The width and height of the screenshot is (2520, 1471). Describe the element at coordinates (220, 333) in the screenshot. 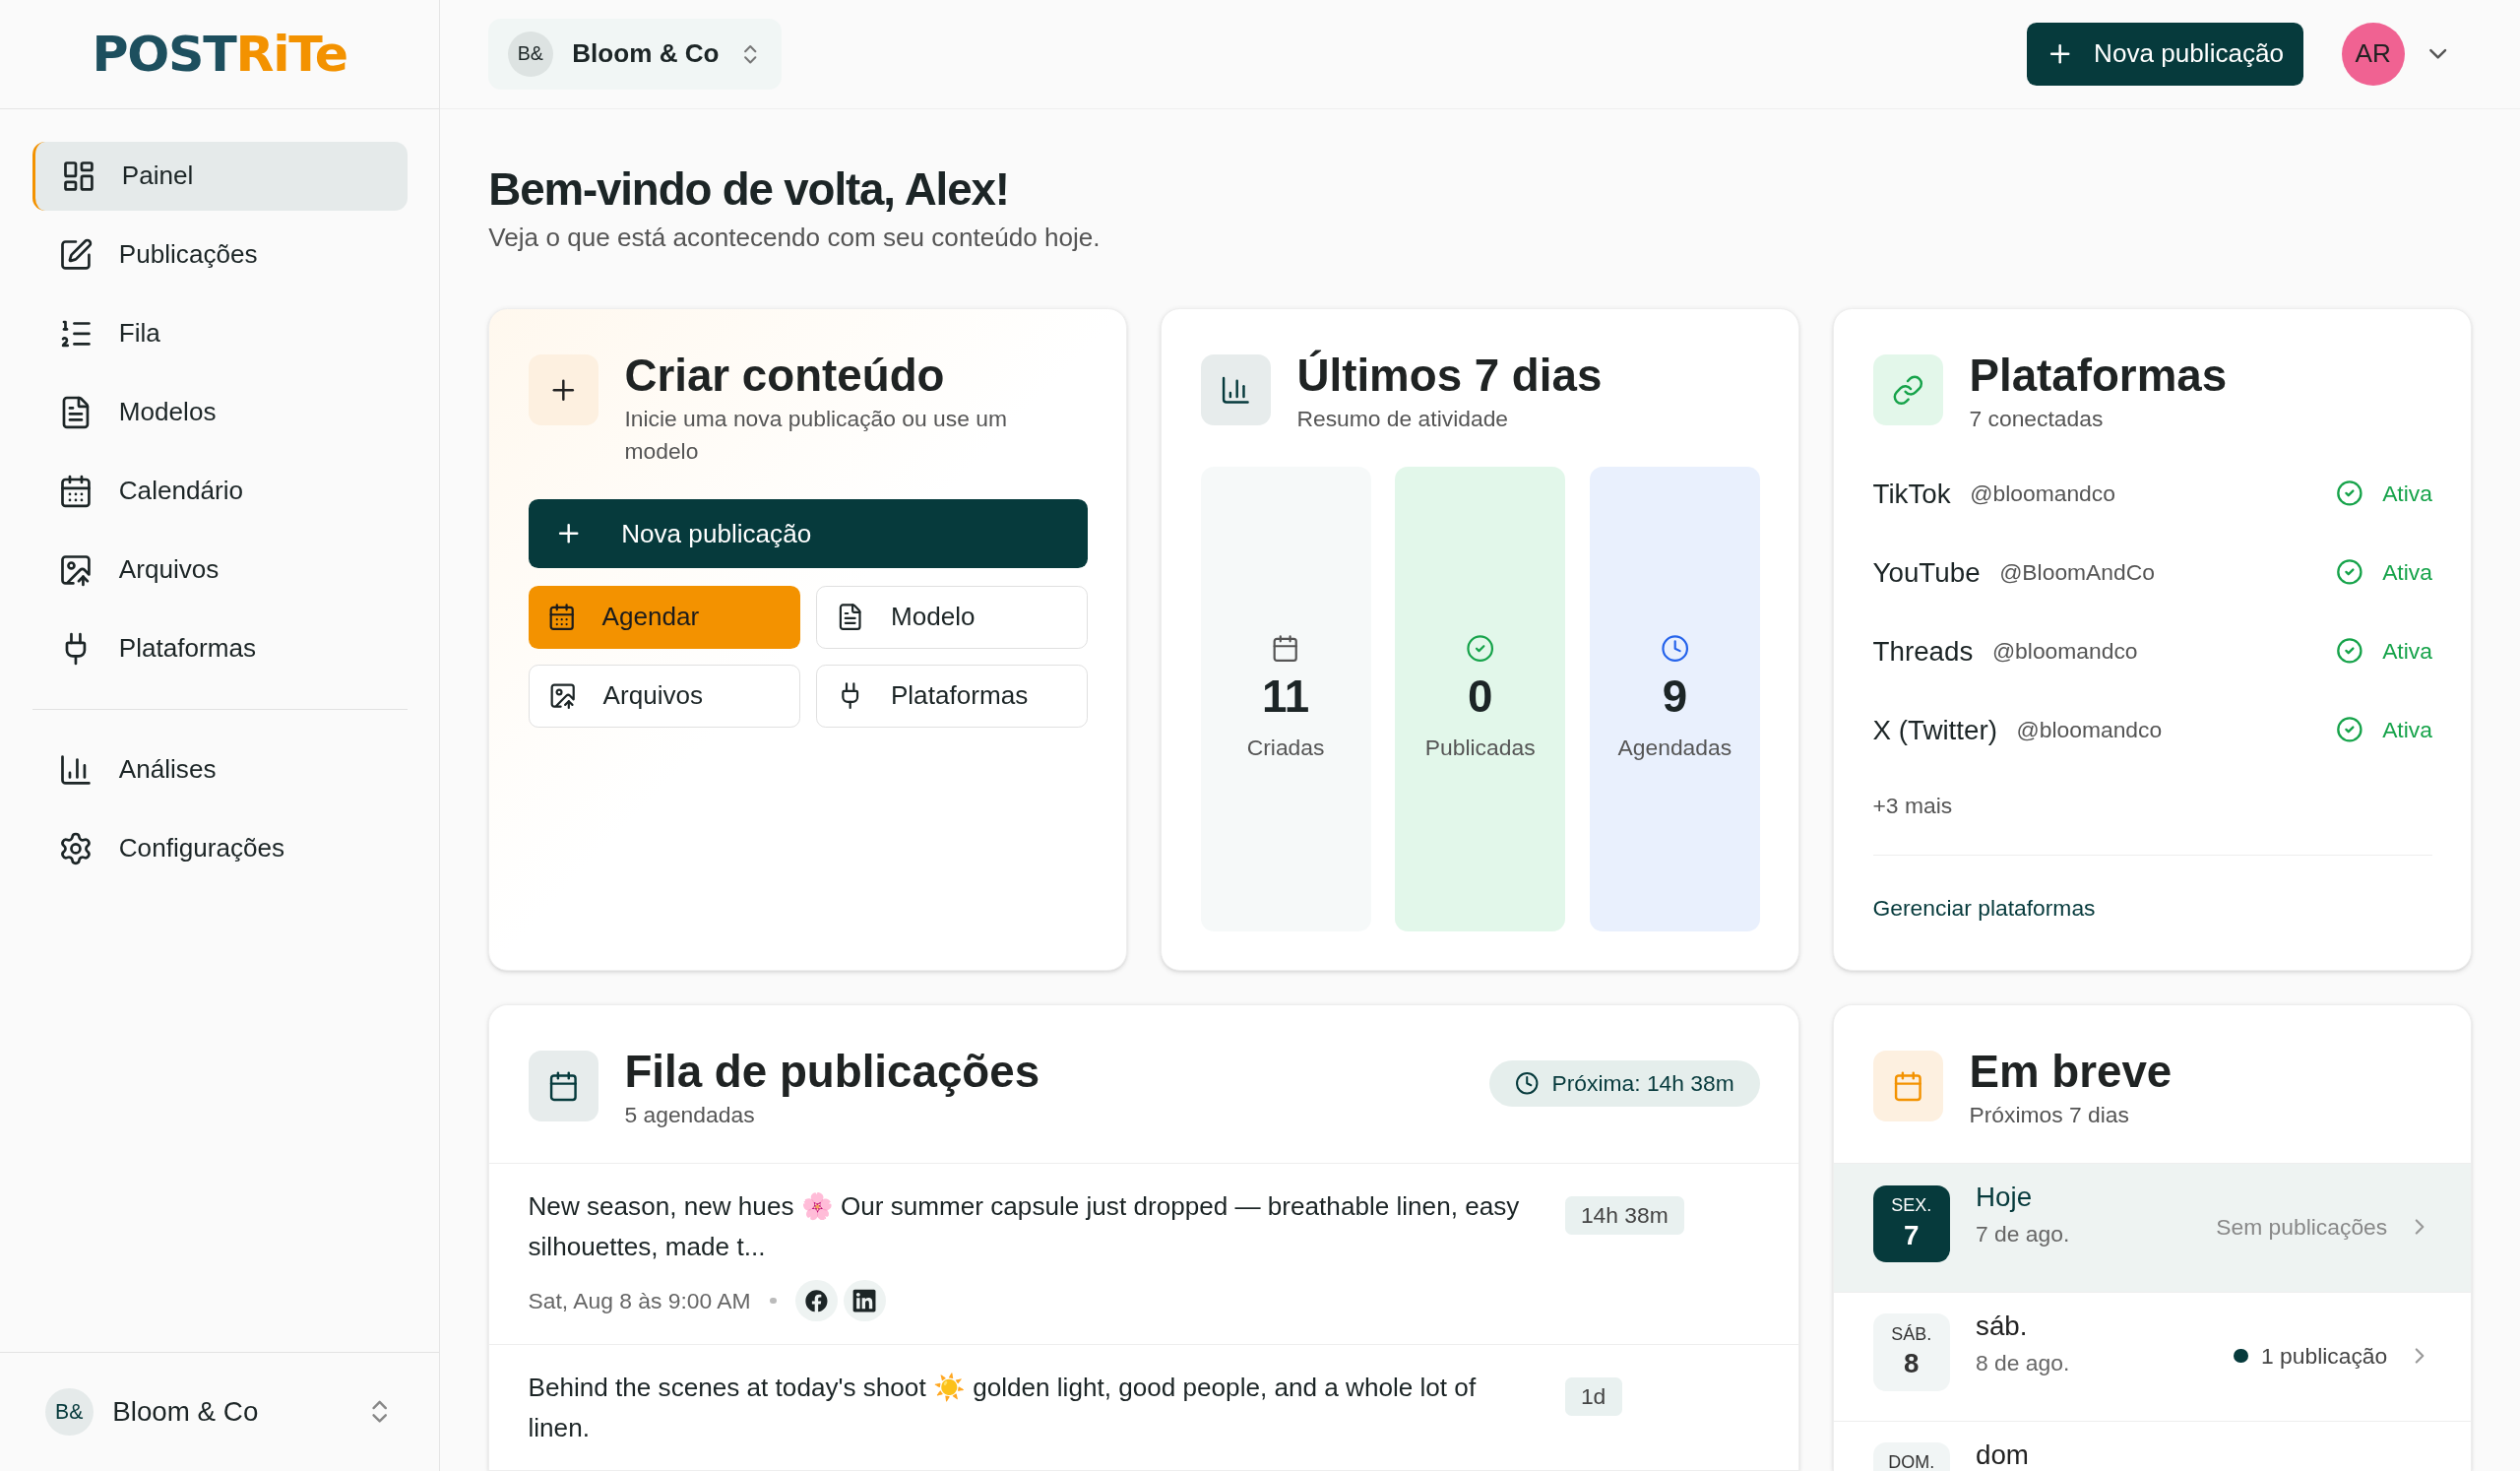

I see `nav-item: Fila` at that location.